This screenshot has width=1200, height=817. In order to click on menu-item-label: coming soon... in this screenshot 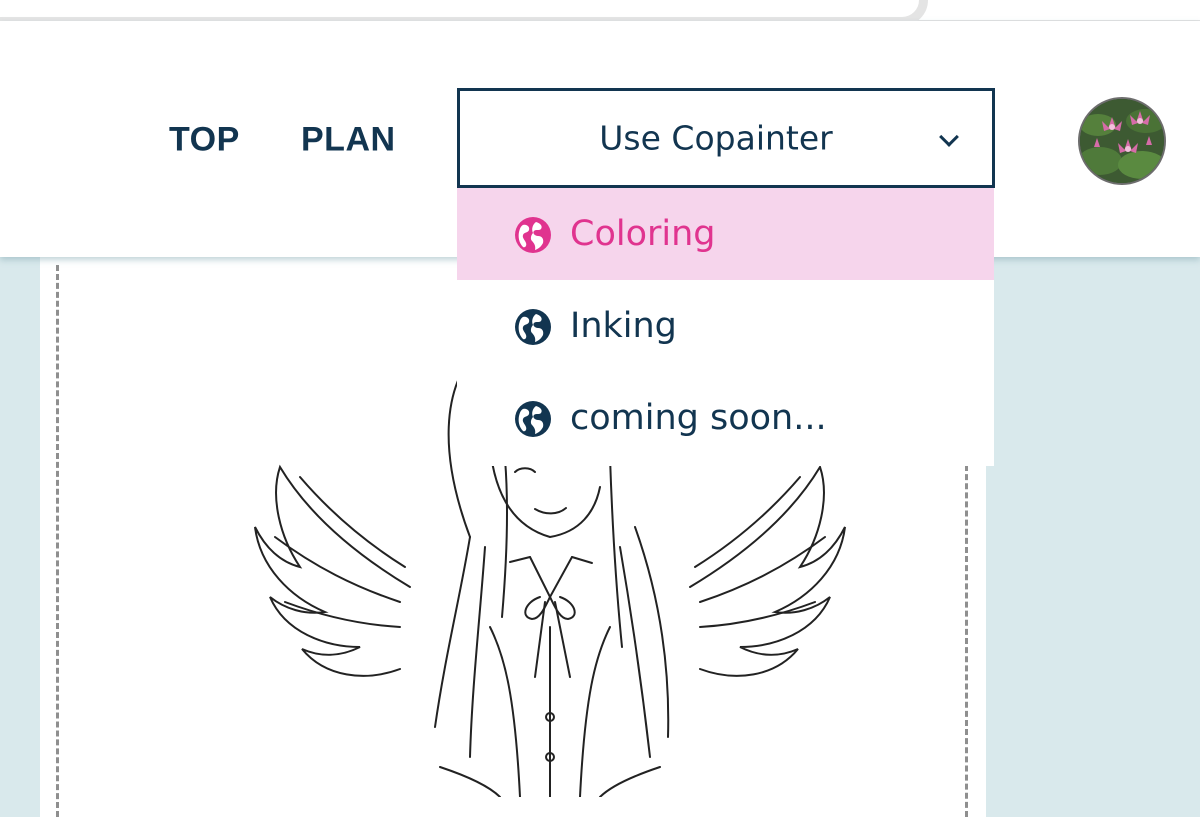, I will do `click(698, 418)`.